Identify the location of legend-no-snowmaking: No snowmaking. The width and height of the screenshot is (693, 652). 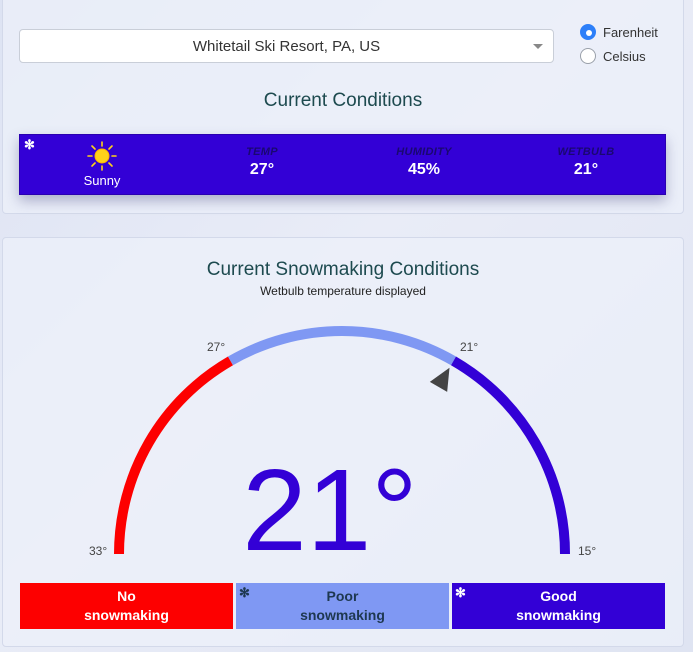
(126, 606).